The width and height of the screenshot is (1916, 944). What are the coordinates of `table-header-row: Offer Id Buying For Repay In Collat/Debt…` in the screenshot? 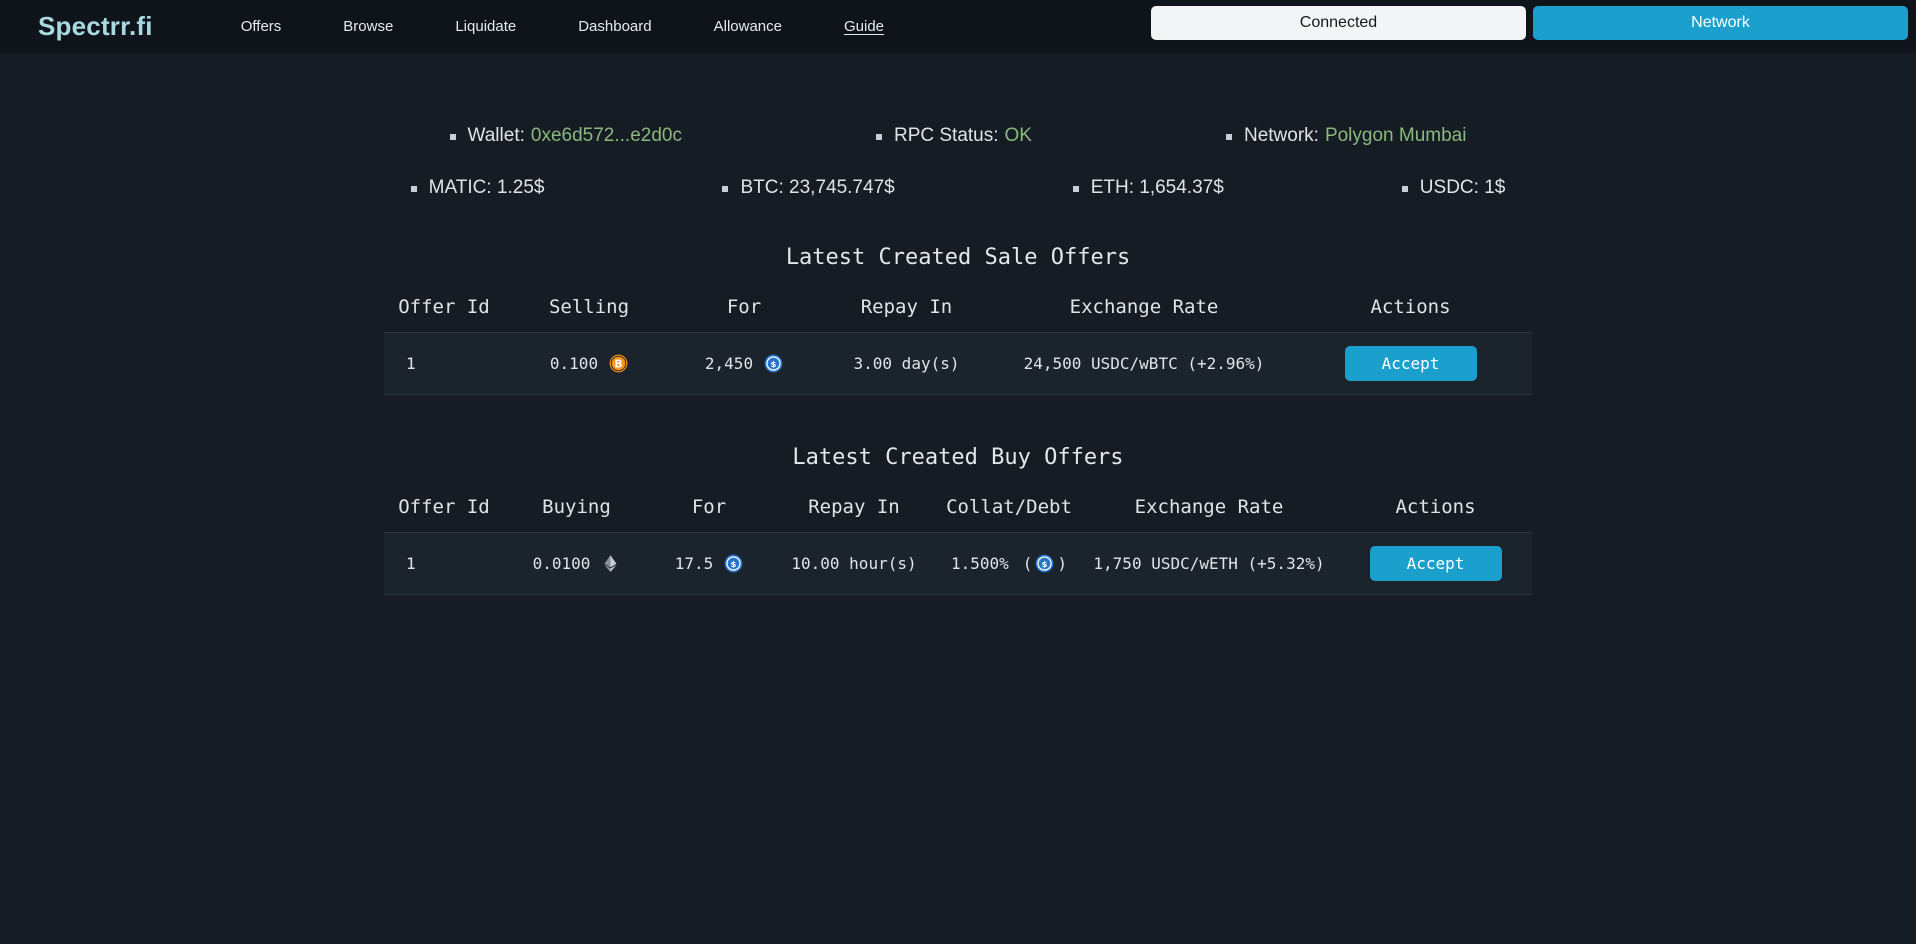 It's located at (958, 512).